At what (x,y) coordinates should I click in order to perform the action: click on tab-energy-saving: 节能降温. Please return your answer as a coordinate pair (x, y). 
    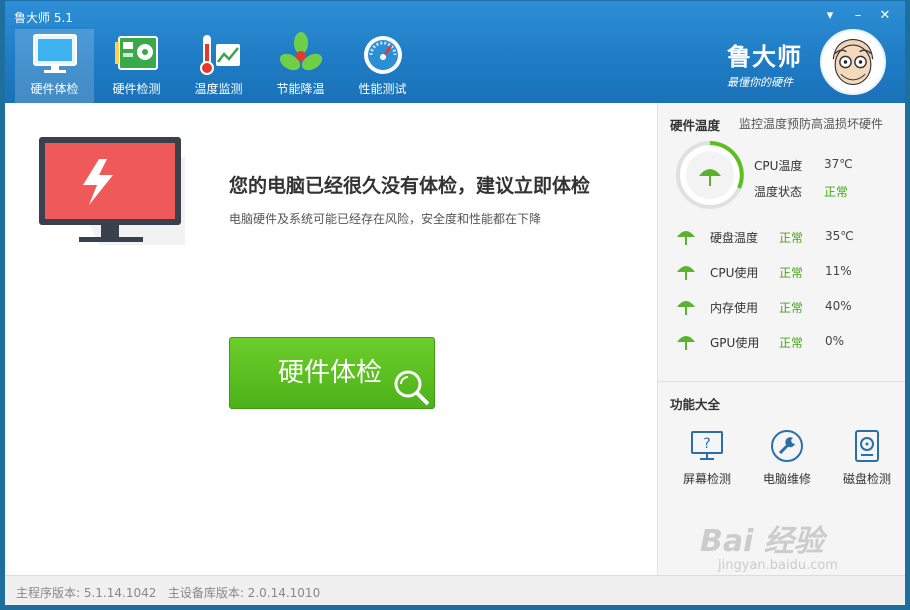
    Looking at the image, I should click on (300, 66).